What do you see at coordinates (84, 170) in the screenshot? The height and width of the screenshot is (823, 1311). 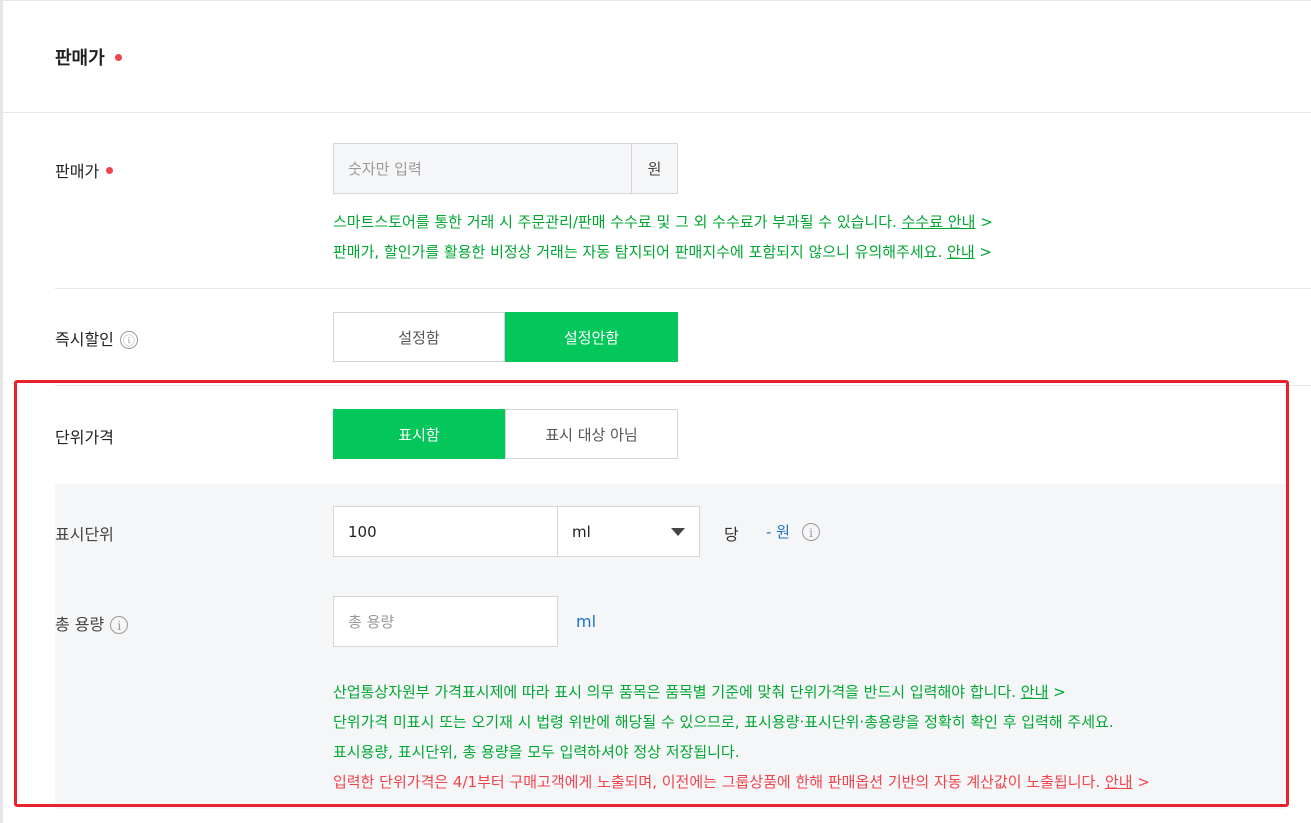 I see `price-label: 판매가` at bounding box center [84, 170].